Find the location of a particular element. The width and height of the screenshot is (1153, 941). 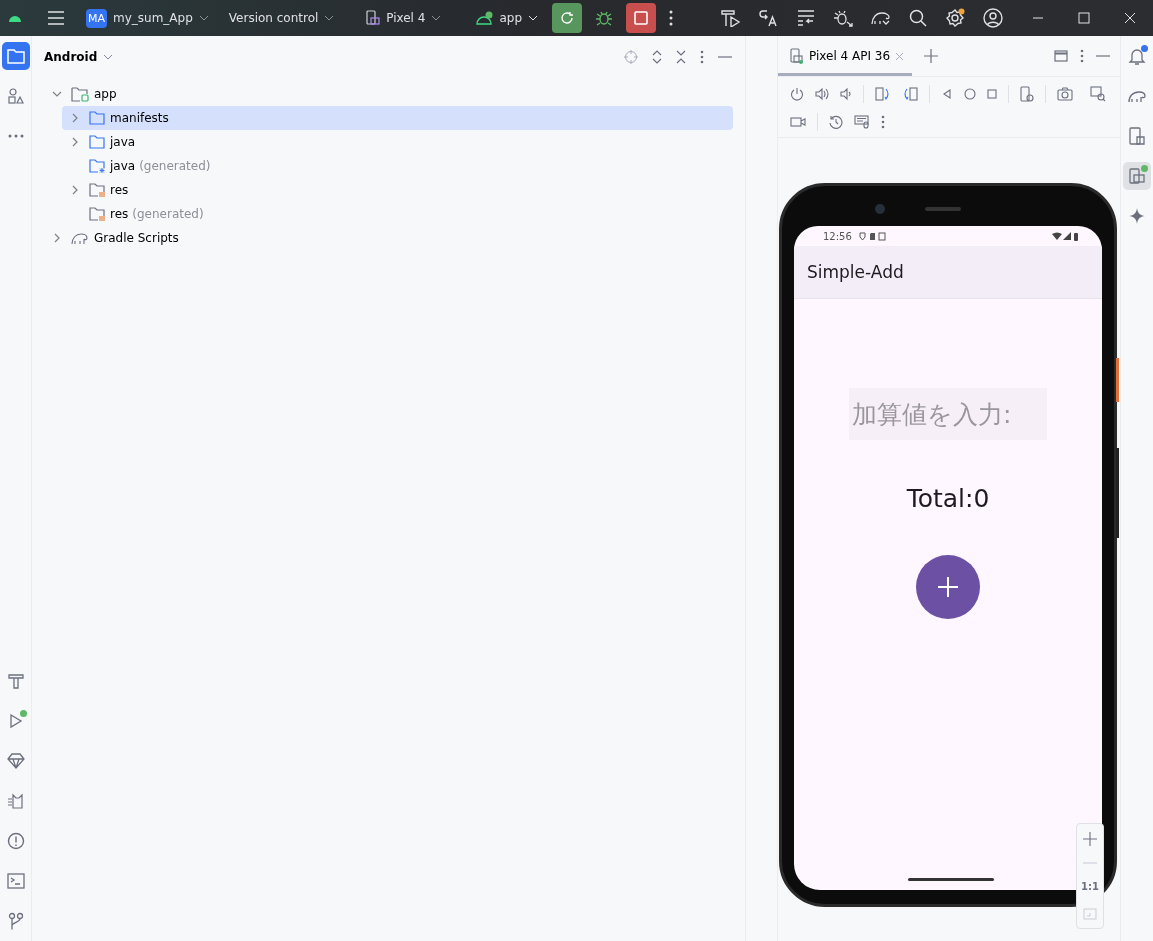

view-selector: Android is located at coordinates (79, 57).